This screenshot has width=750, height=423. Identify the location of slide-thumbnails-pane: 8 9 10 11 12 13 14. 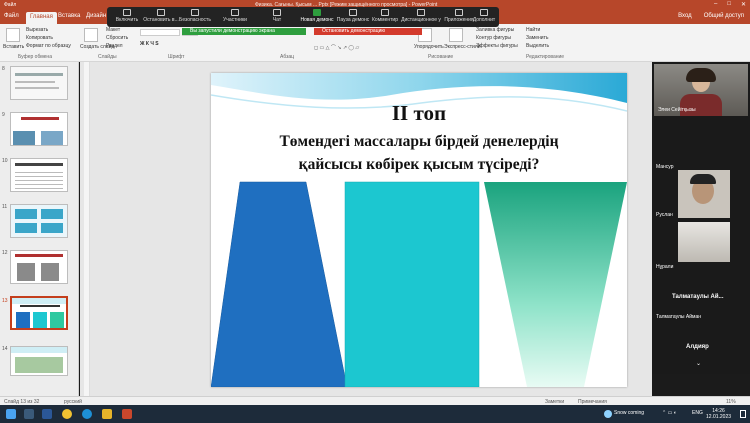
(39, 229).